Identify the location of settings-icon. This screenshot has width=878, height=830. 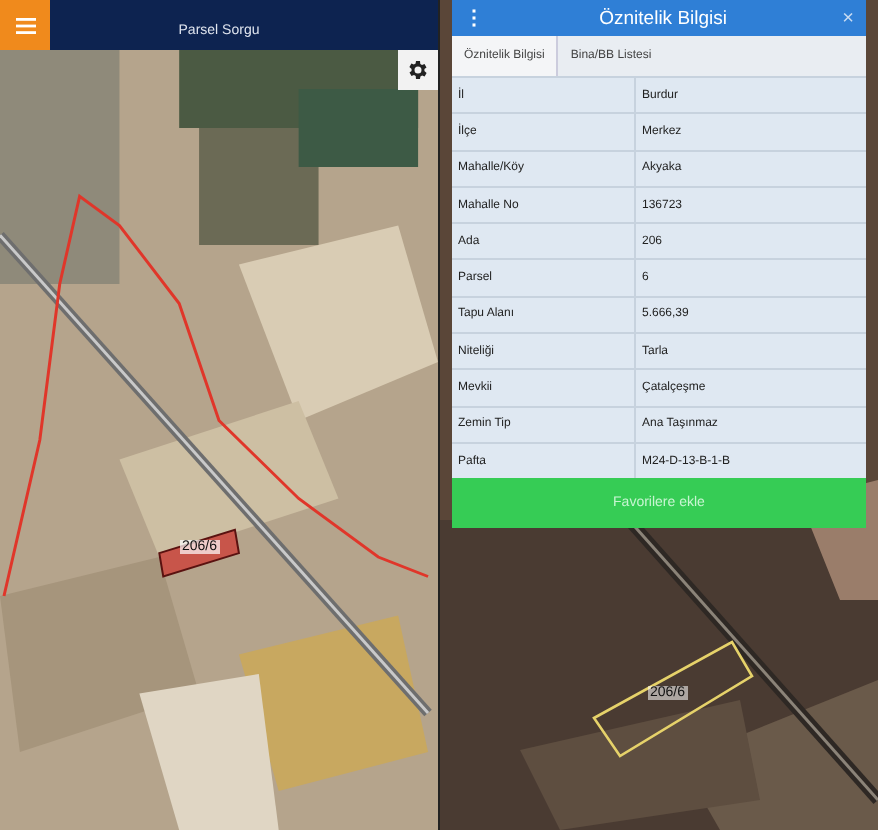
(418, 70).